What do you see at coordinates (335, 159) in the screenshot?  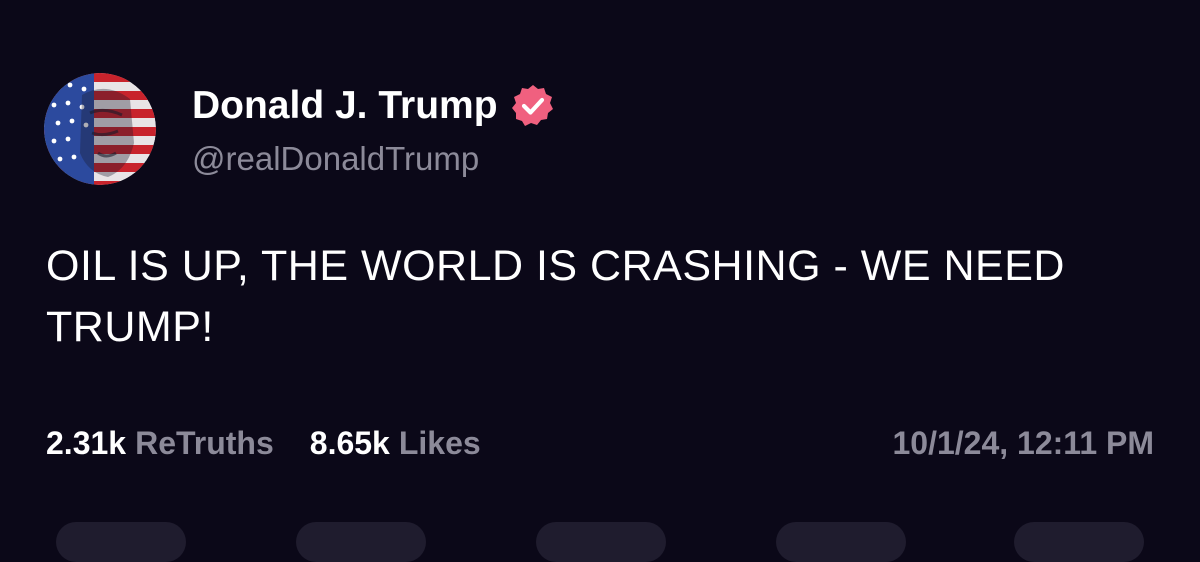 I see `author-handle: @realDonaldTrump` at bounding box center [335, 159].